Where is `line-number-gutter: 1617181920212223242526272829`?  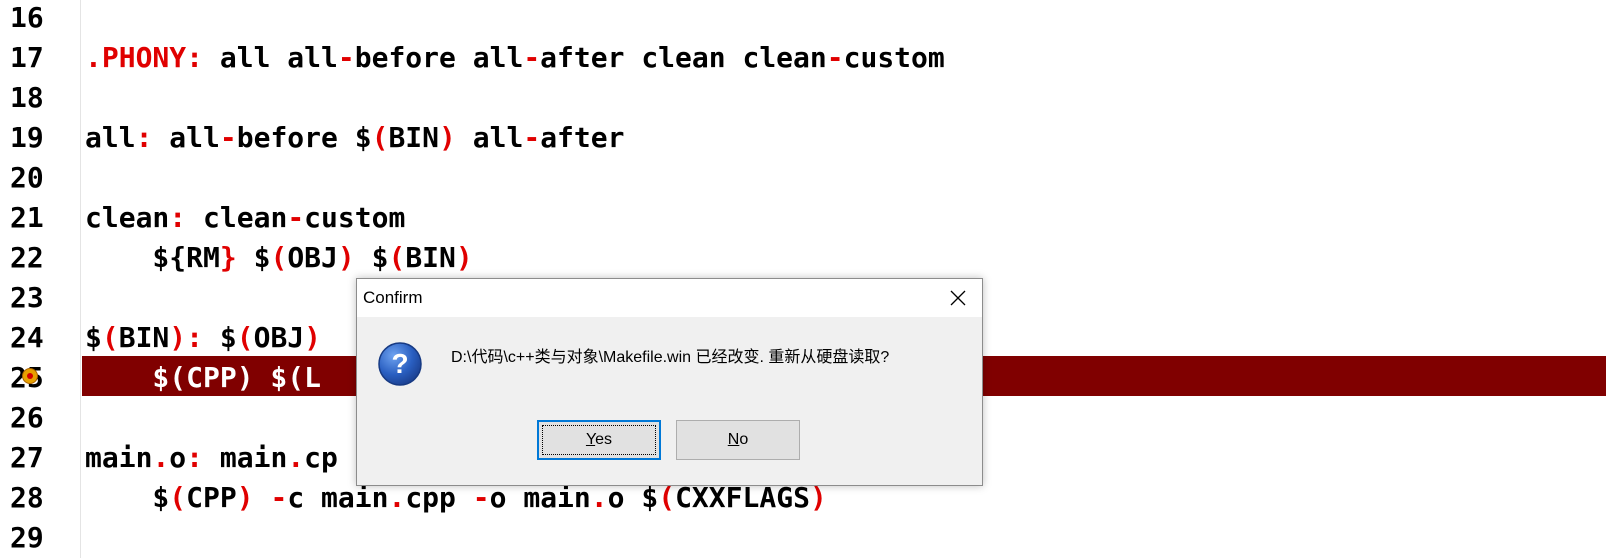
line-number-gutter: 1617181920212223242526272829 is located at coordinates (40, 279).